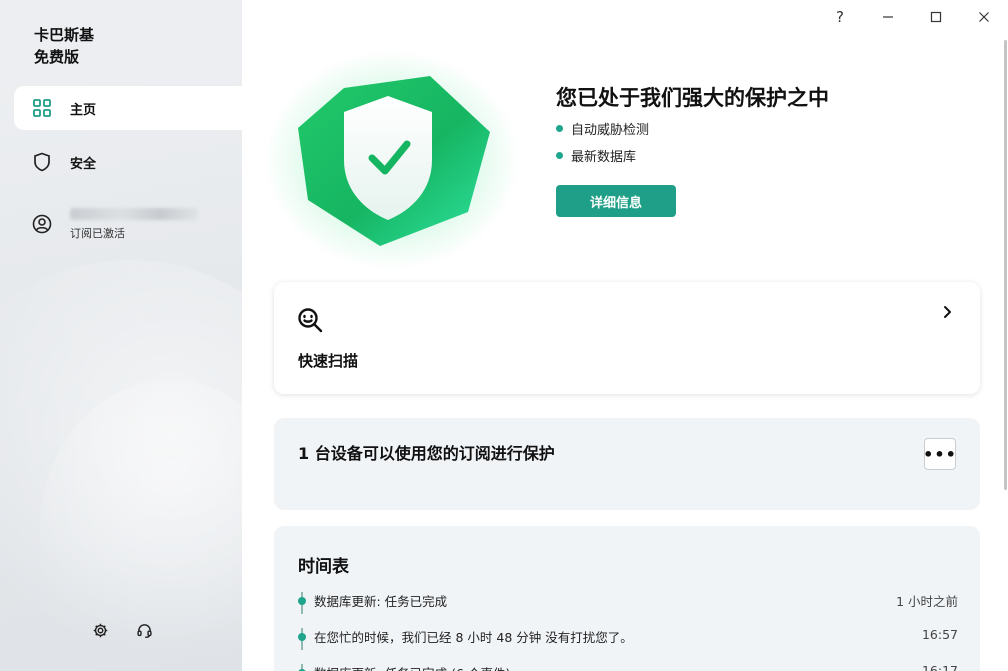 This screenshot has height=671, width=1008. Describe the element at coordinates (323, 567) in the screenshot. I see `schedule-title: 时间表` at that location.